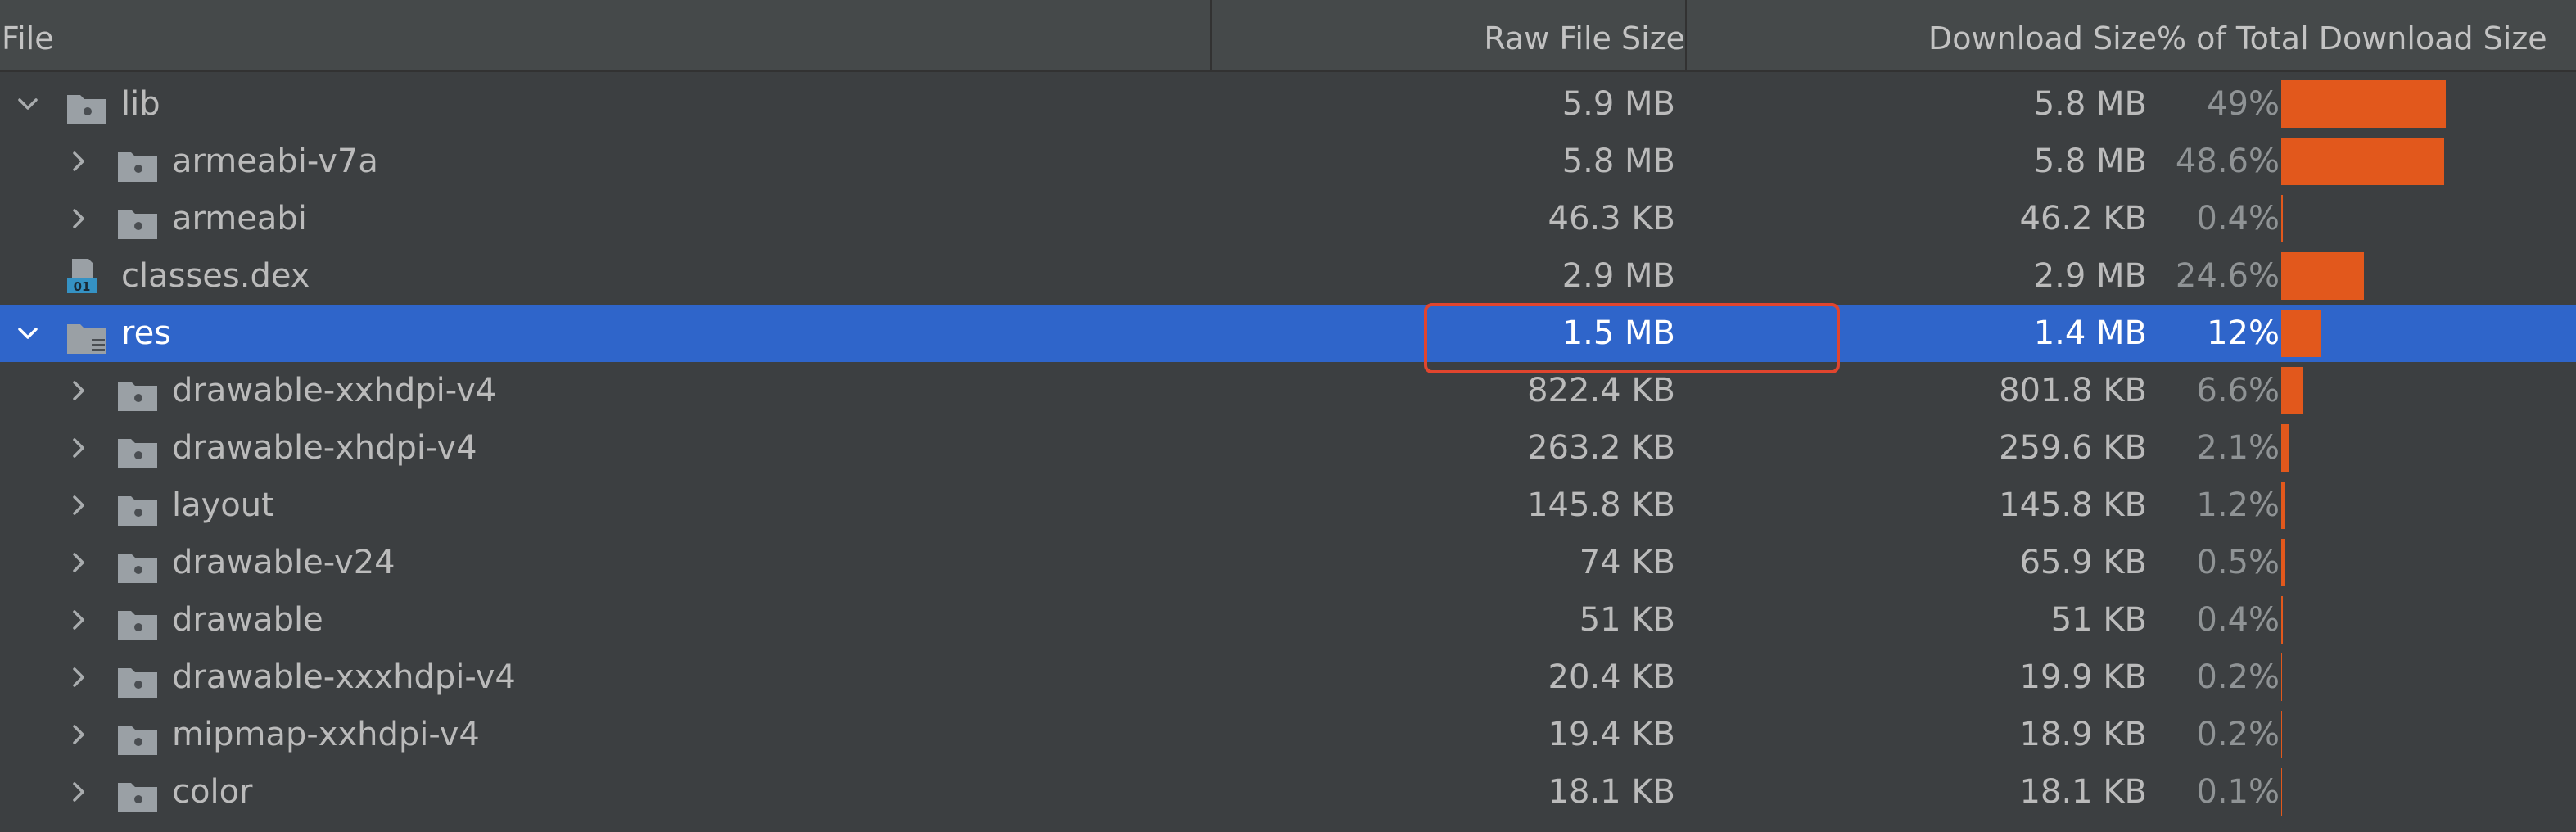  I want to click on file-name: armeabi, so click(239, 219).